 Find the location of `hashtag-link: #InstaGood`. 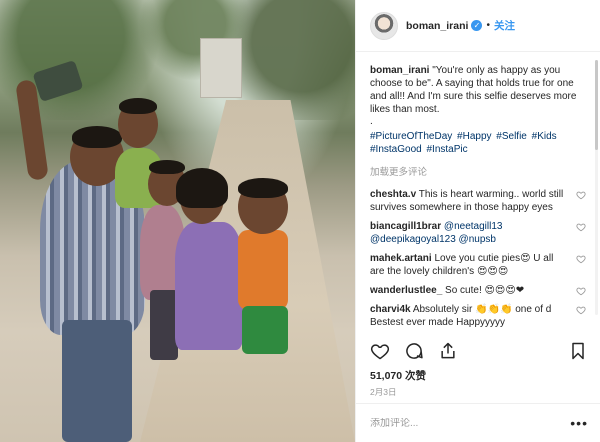

hashtag-link: #InstaGood is located at coordinates (396, 149).